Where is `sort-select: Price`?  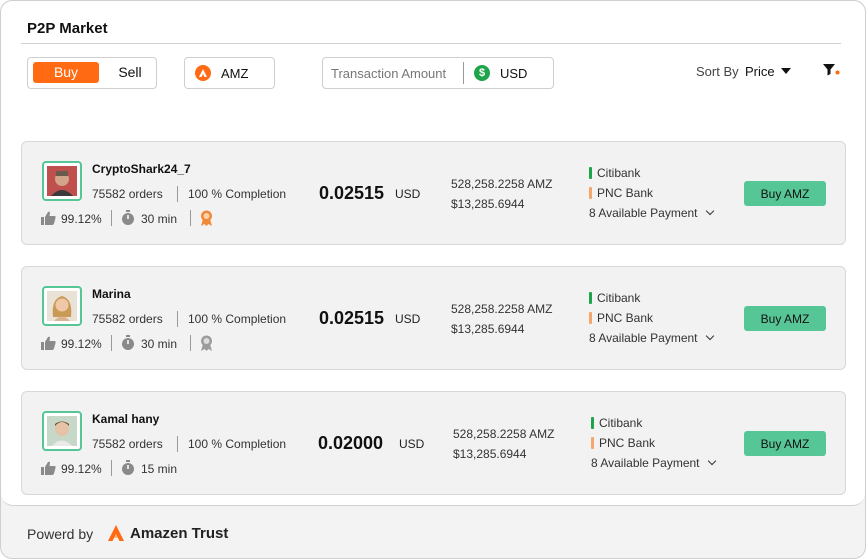 sort-select: Price is located at coordinates (760, 71).